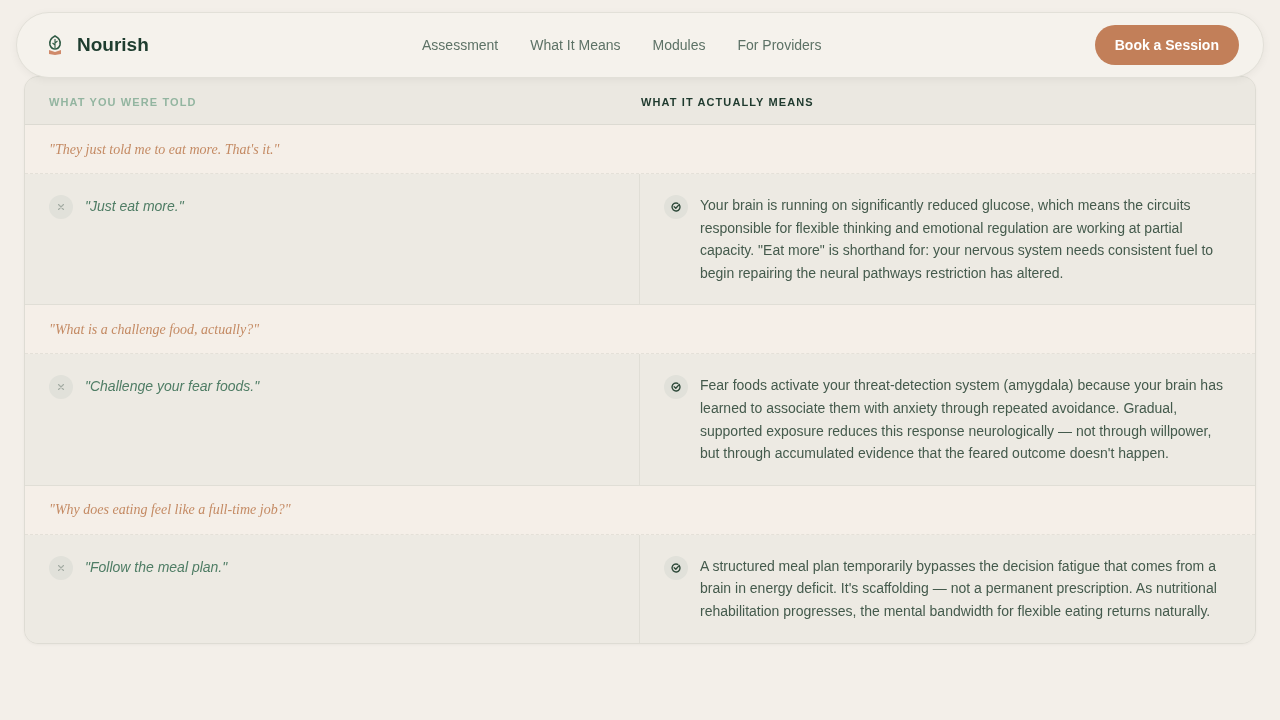 The height and width of the screenshot is (720, 1280). I want to click on nav-link: Modules, so click(679, 45).